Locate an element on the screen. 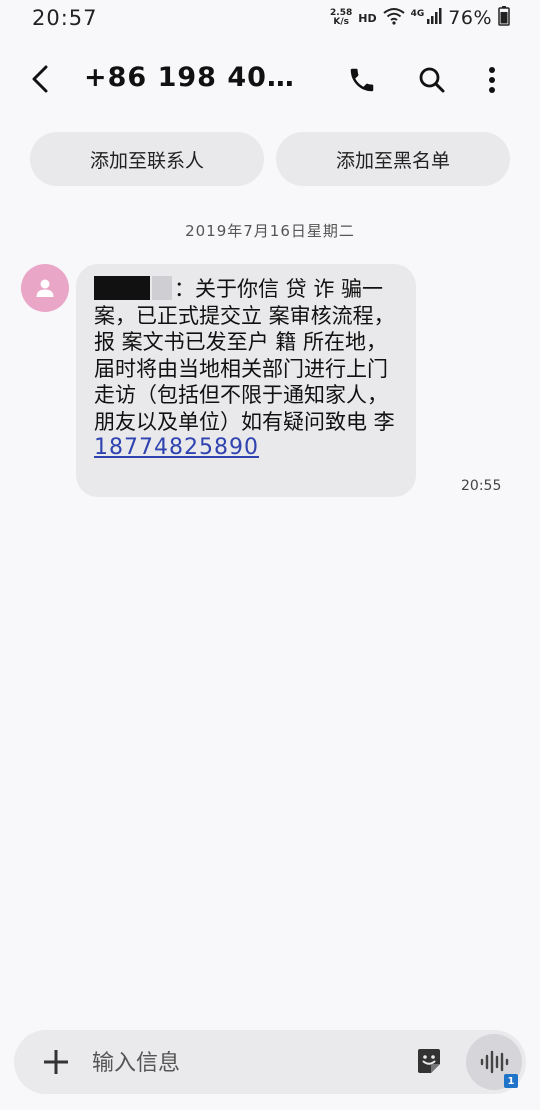  attach-button is located at coordinates (56, 1062).